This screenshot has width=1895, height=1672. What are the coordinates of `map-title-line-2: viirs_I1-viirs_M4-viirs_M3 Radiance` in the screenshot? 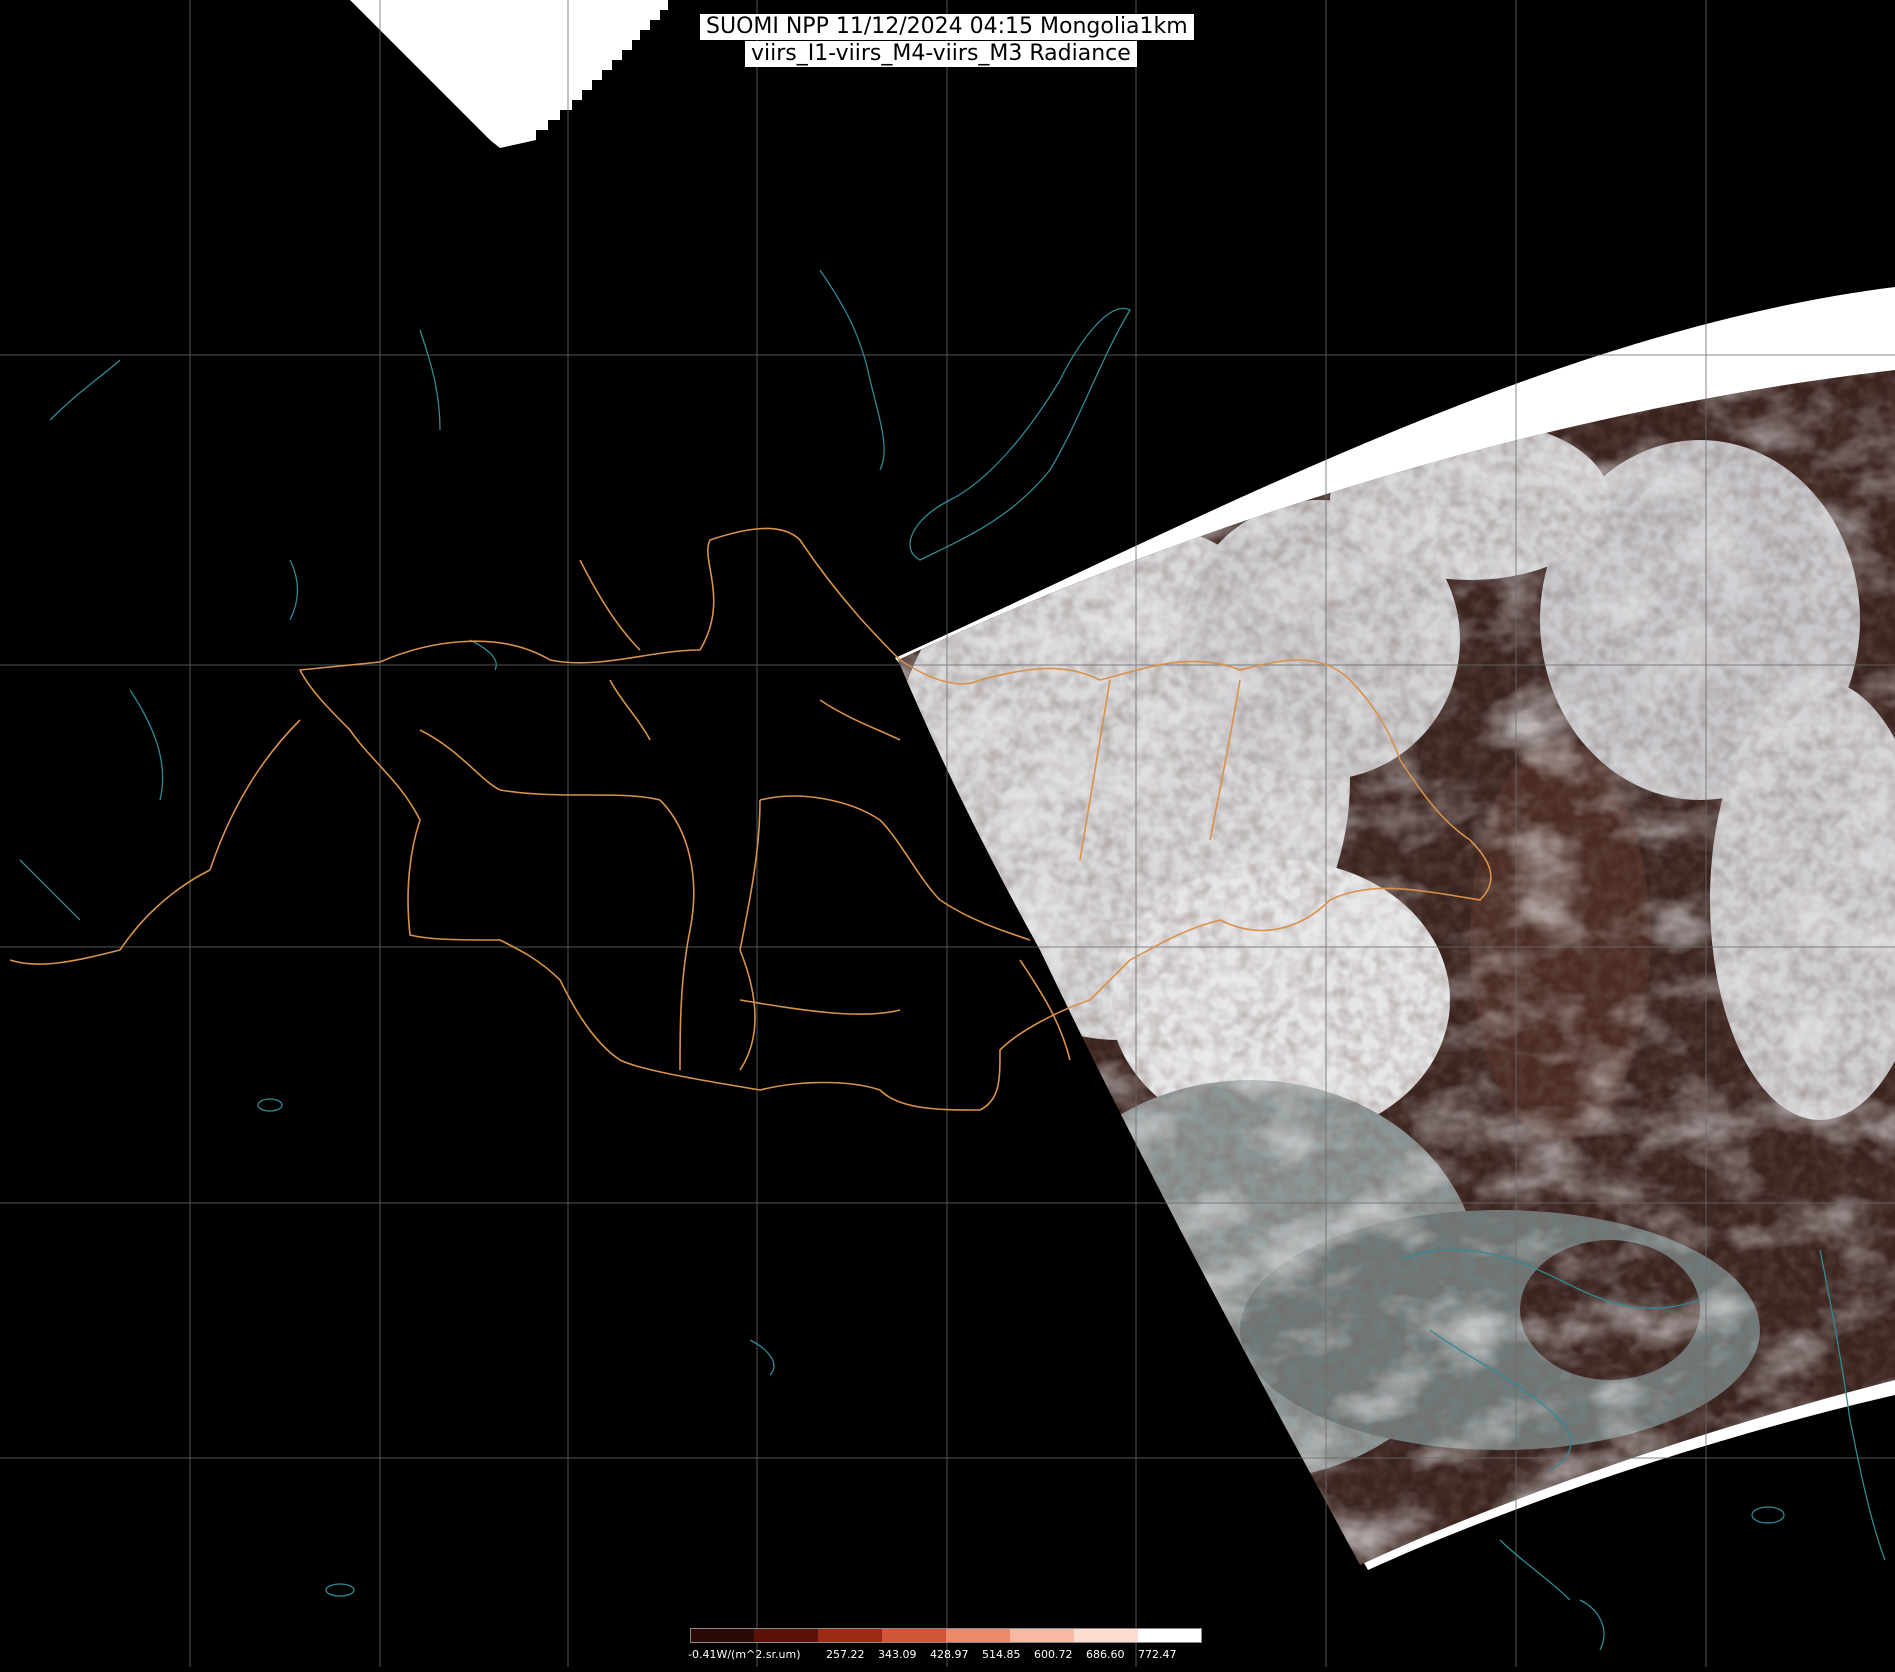 It's located at (941, 54).